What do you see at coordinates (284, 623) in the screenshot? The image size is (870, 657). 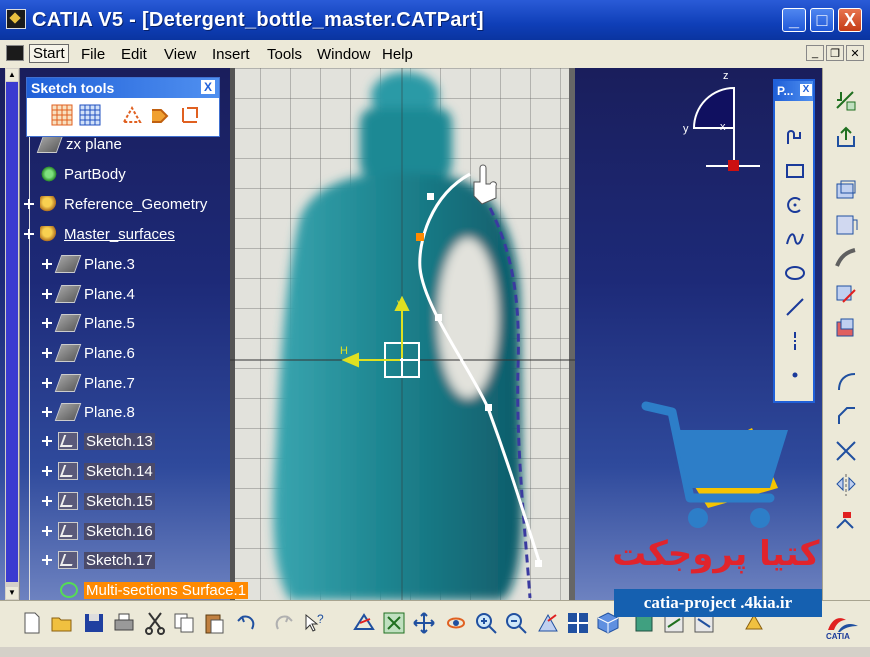 I see `redo-icon` at bounding box center [284, 623].